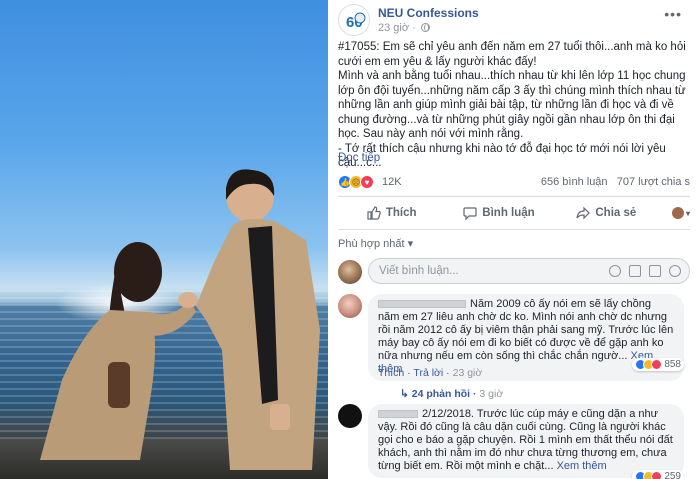  Describe the element at coordinates (615, 182) in the screenshot. I see `post-stats: 656 bình luận 707 lượt chia s` at that location.